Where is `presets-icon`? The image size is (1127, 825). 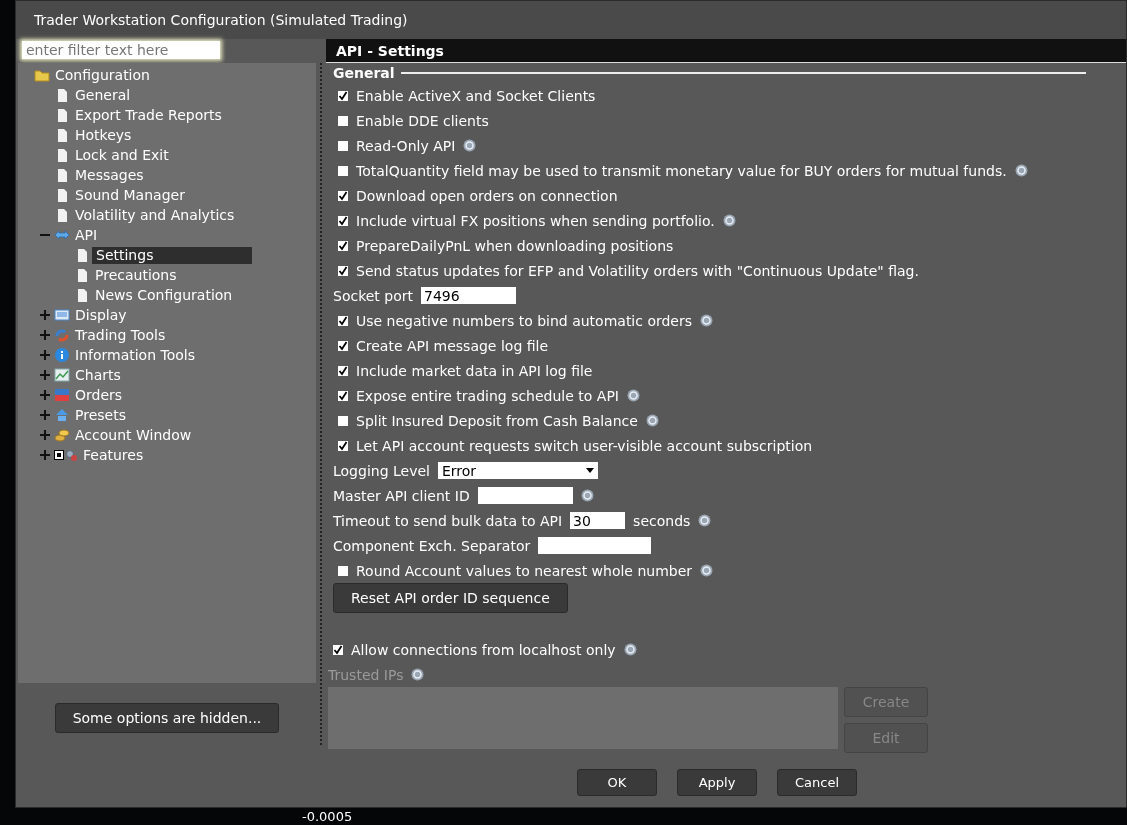
presets-icon is located at coordinates (62, 415).